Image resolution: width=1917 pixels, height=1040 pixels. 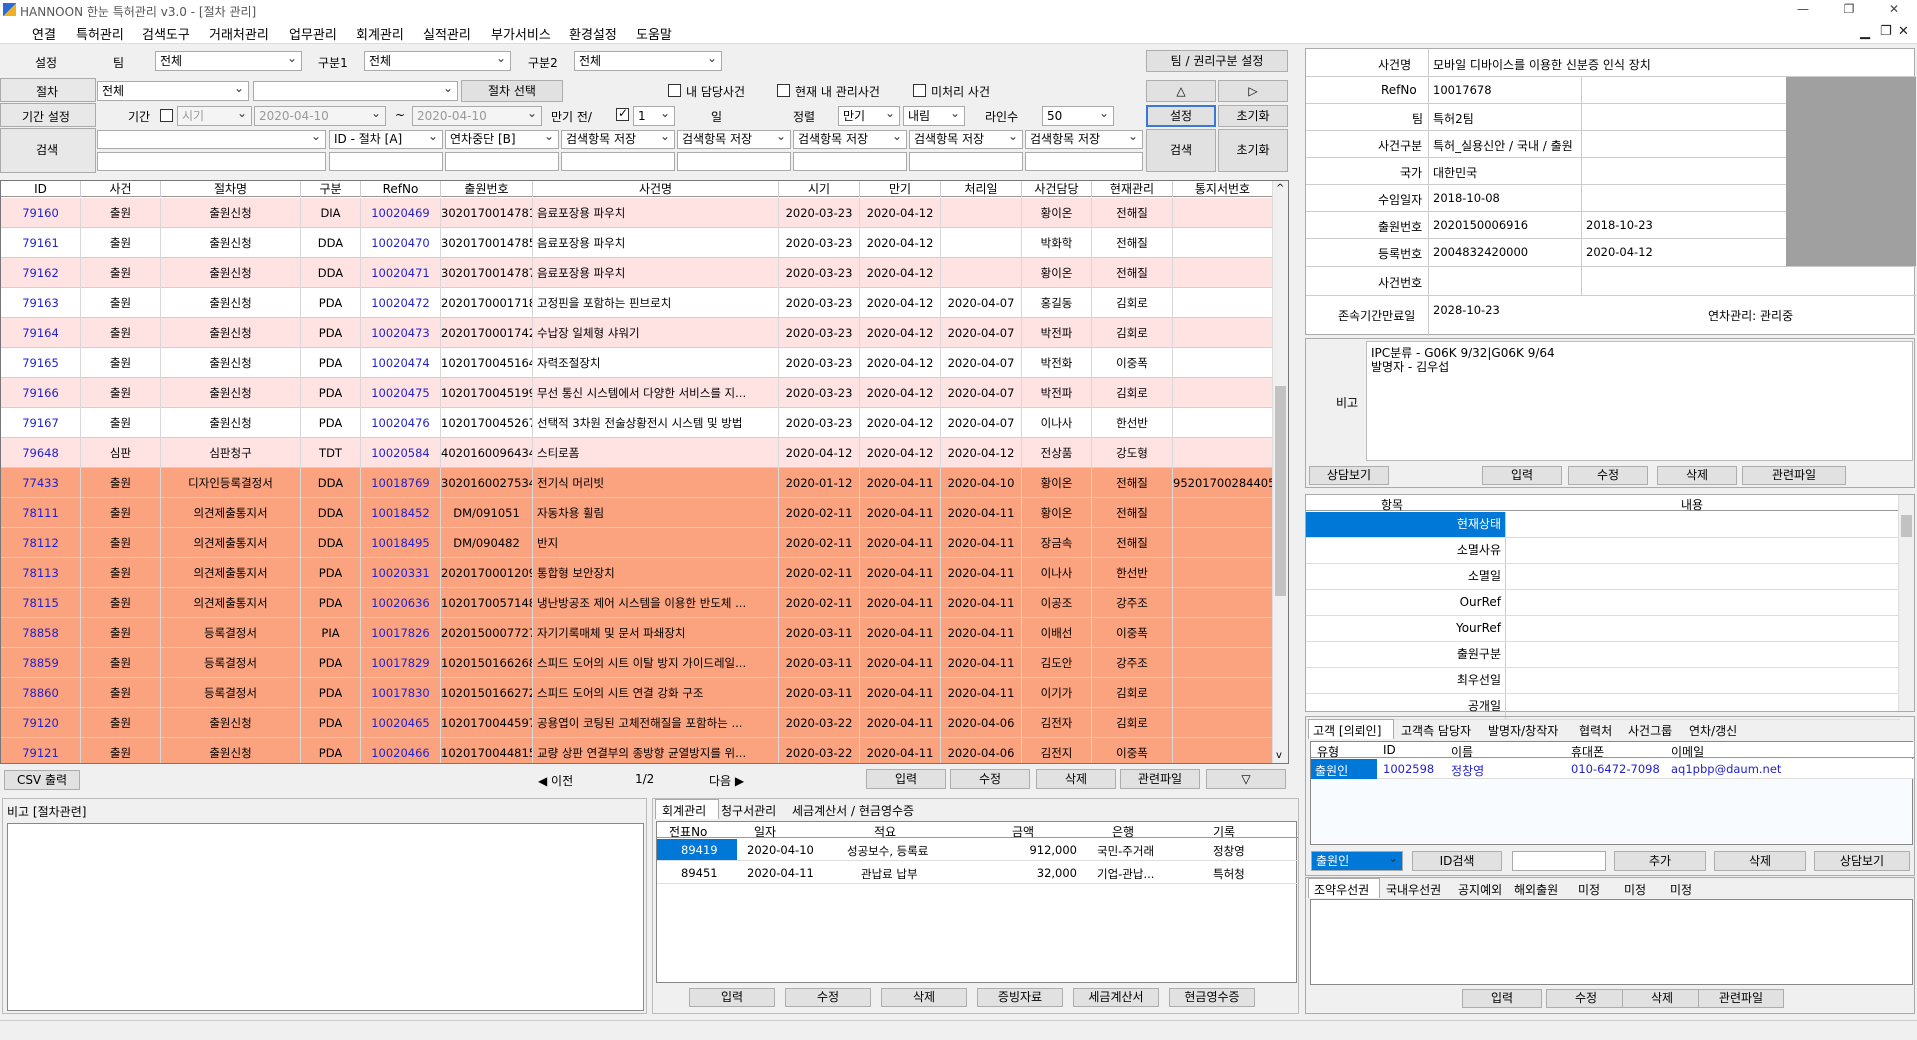 What do you see at coordinates (1849, 10) in the screenshot?
I see `maximize-button: ❐` at bounding box center [1849, 10].